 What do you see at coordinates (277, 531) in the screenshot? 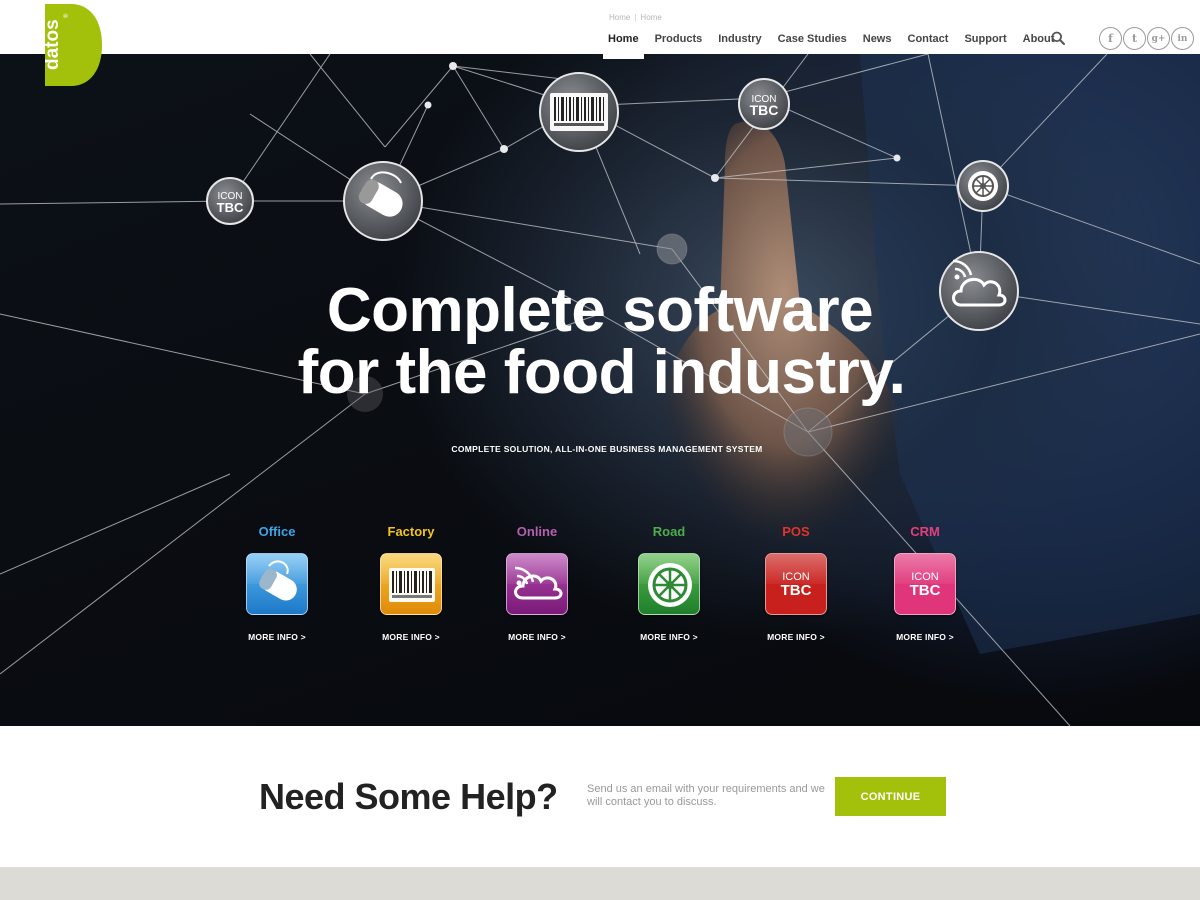
I see `product-name: Office` at bounding box center [277, 531].